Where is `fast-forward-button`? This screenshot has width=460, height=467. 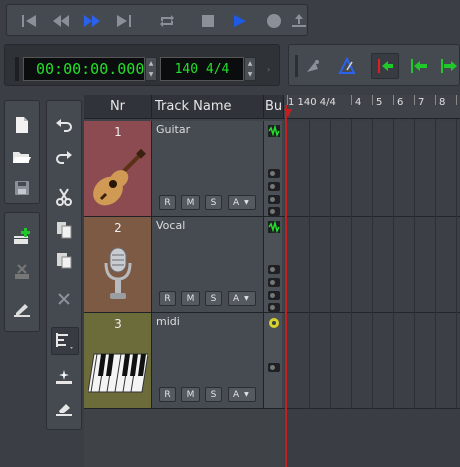
fast-forward-button is located at coordinates (92, 21).